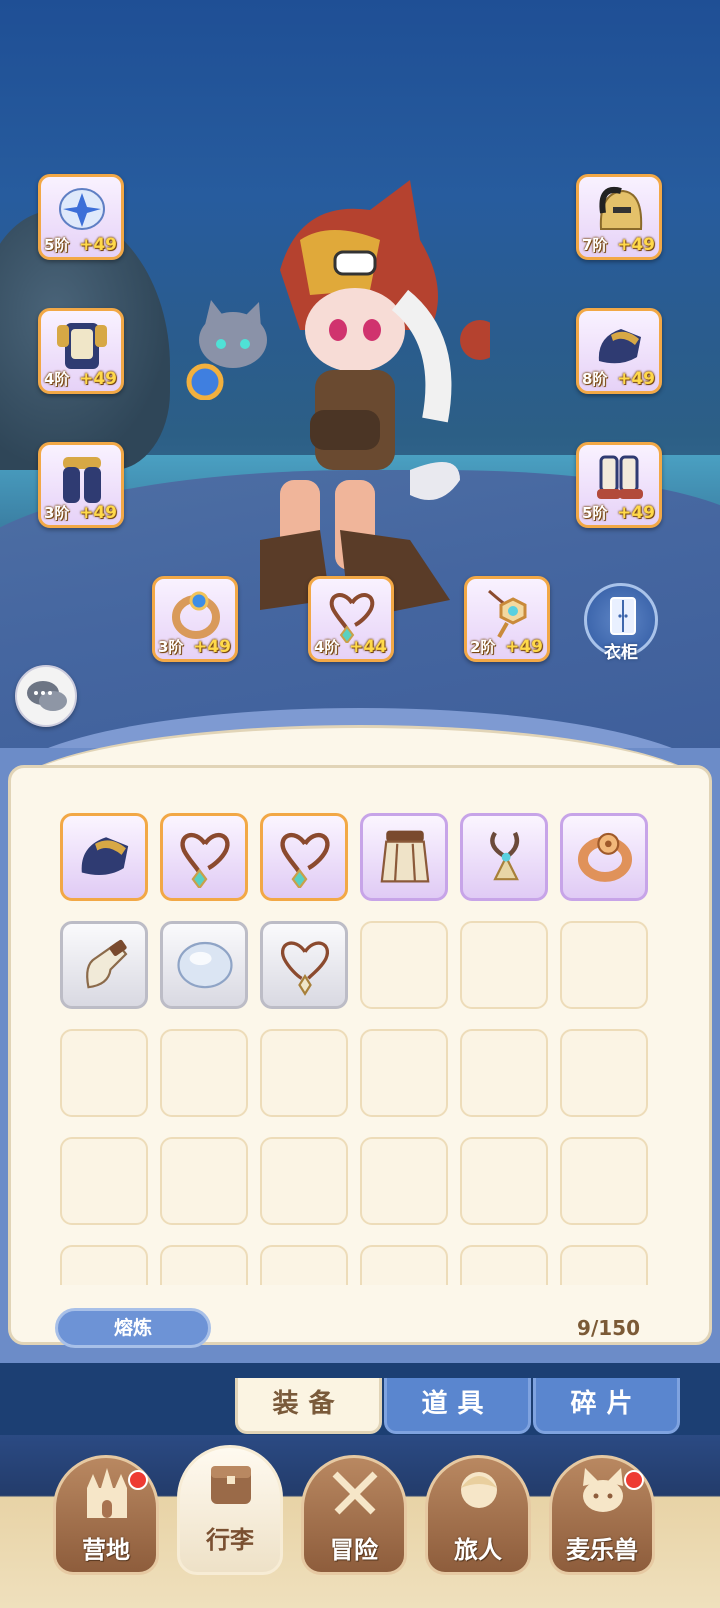 This screenshot has width=720, height=1608. What do you see at coordinates (82, 480) in the screenshot?
I see `armor-legs-icon` at bounding box center [82, 480].